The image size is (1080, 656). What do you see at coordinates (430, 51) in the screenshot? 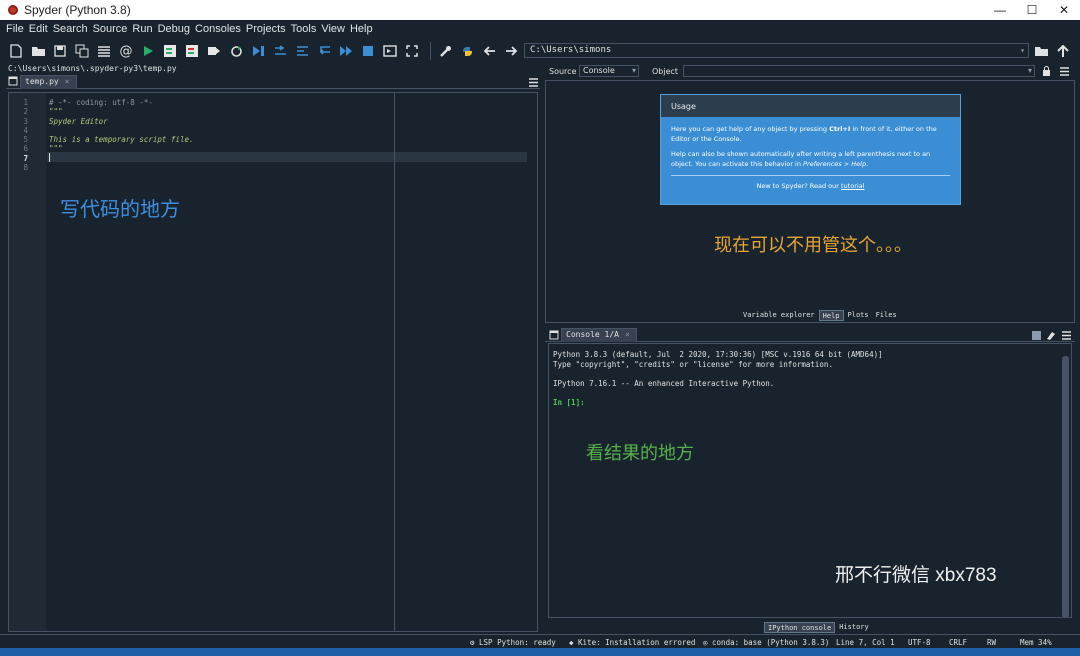
I see `toolbar-separator` at bounding box center [430, 51].